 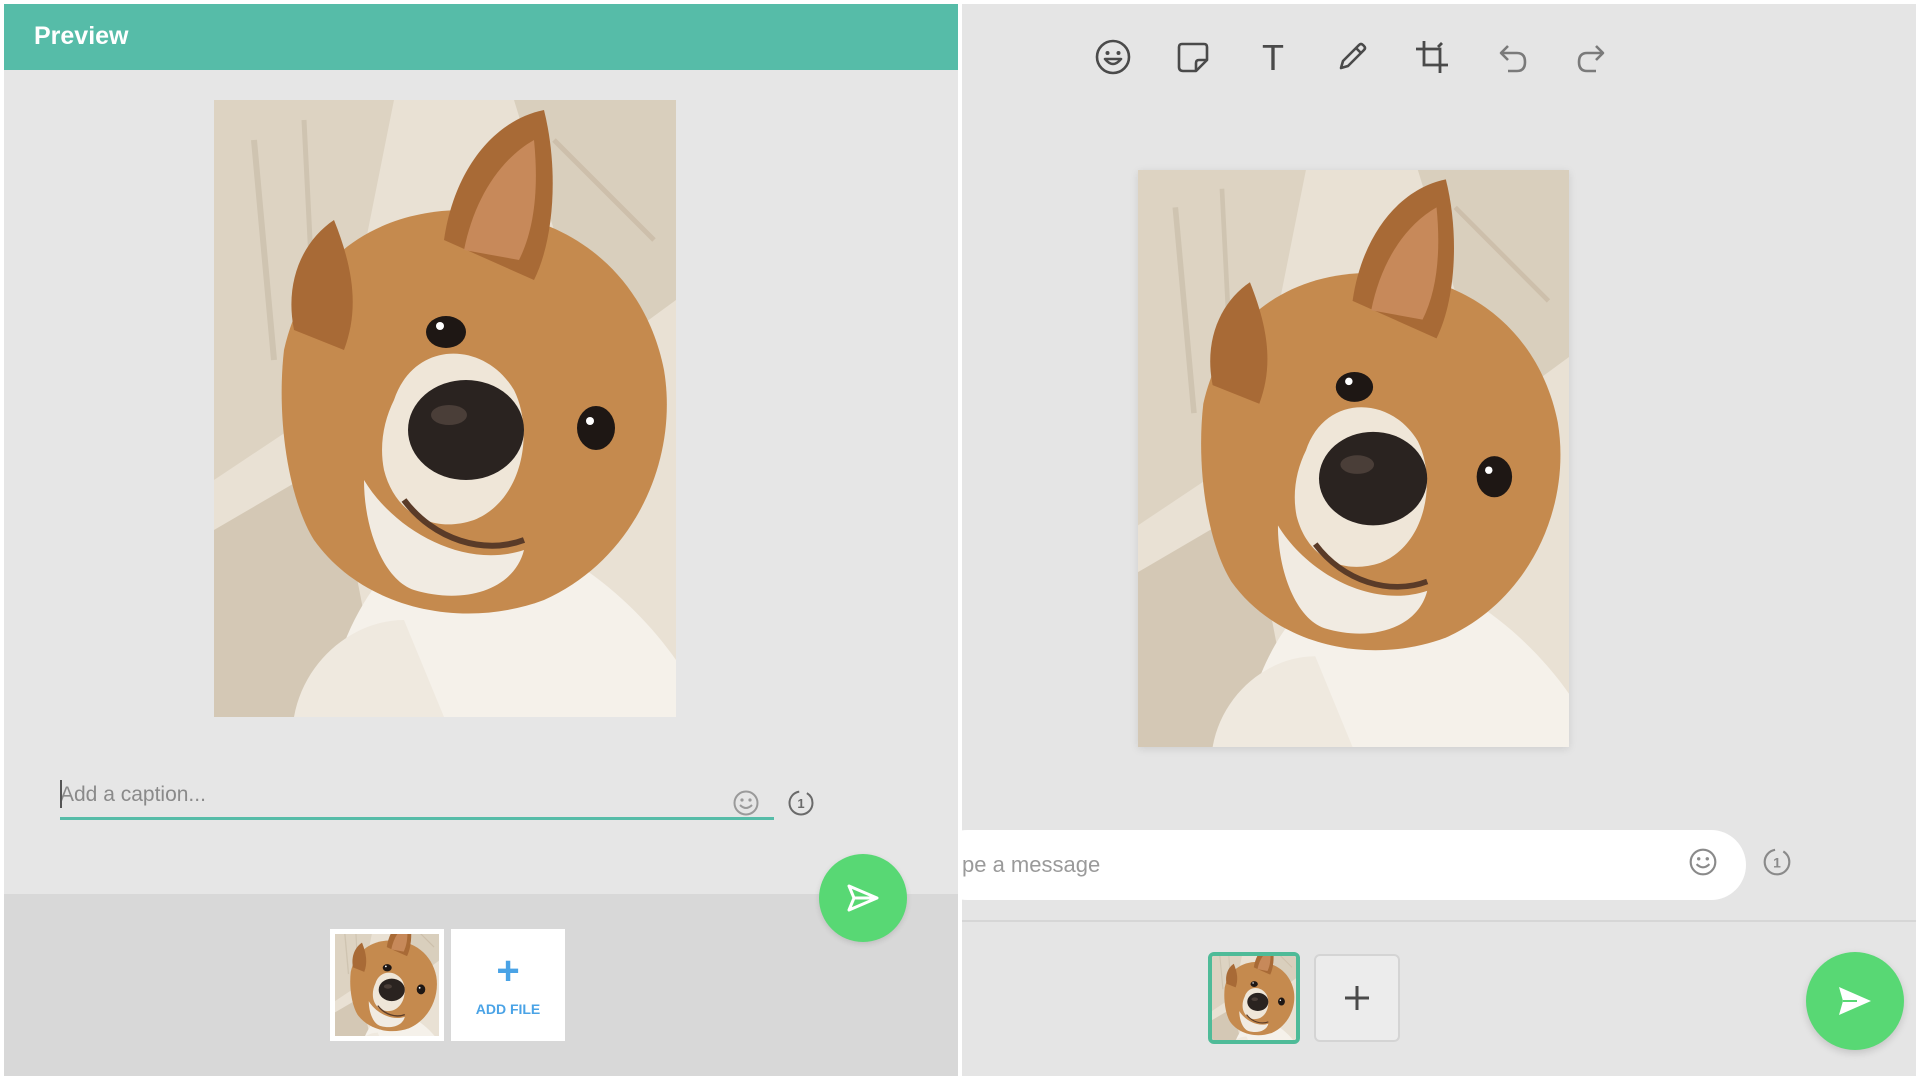 I want to click on text-tool-label: T, so click(x=1273, y=57).